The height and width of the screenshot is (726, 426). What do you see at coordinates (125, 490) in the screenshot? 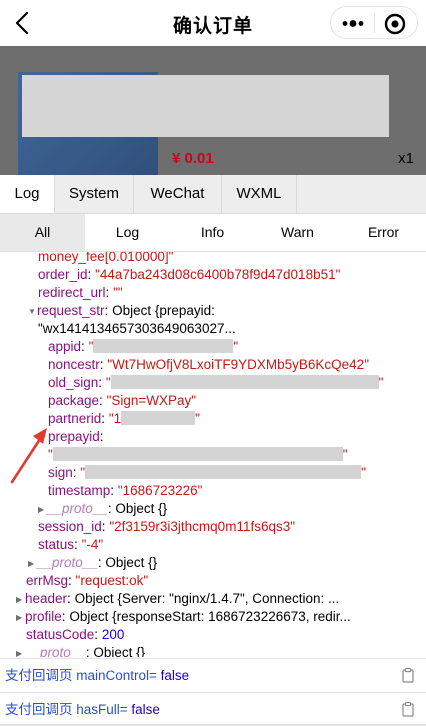
I see `log-line: timestamp: "1686723226"` at bounding box center [125, 490].